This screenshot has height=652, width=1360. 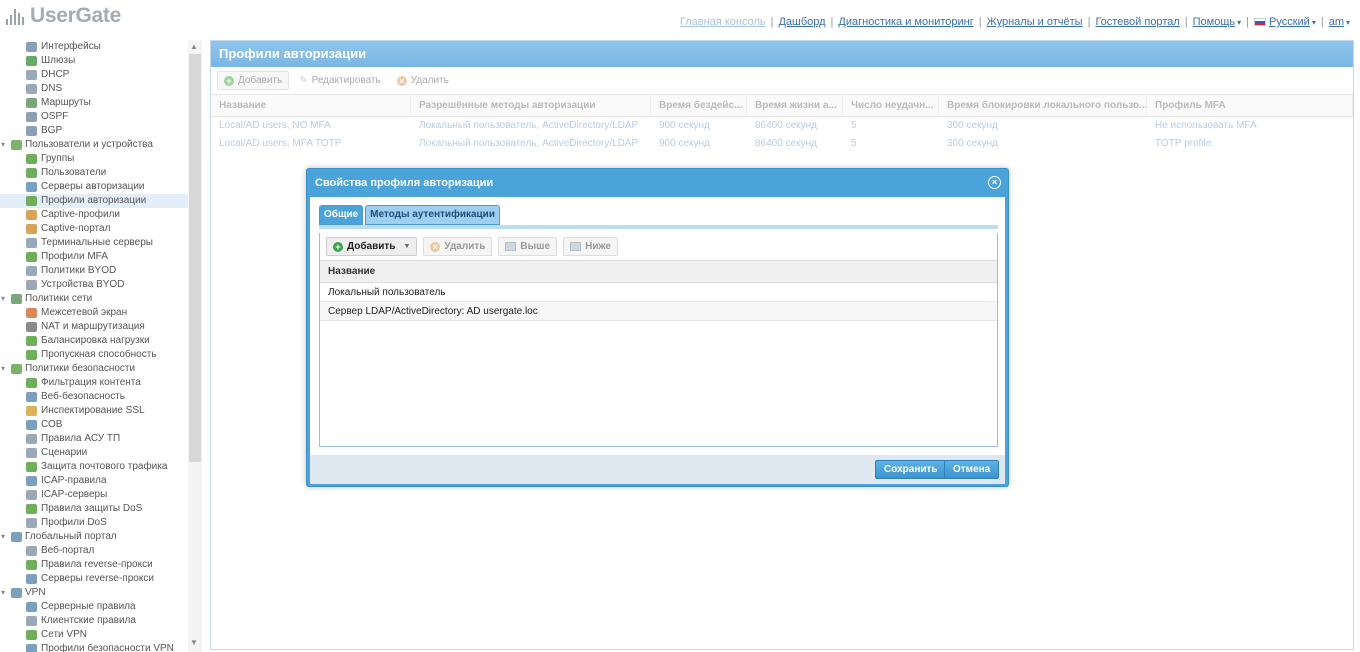 What do you see at coordinates (1250, 105) in the screenshot?
I see `column-header: Профиль MFA` at bounding box center [1250, 105].